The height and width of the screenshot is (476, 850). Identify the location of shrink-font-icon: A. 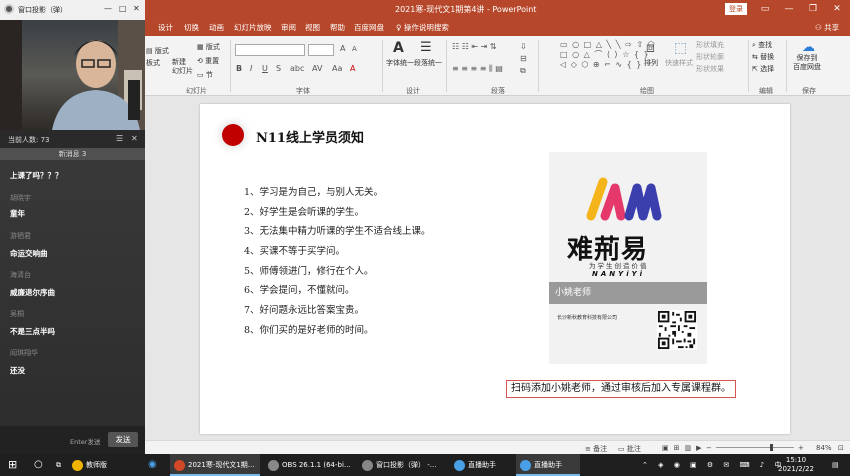
(354, 49).